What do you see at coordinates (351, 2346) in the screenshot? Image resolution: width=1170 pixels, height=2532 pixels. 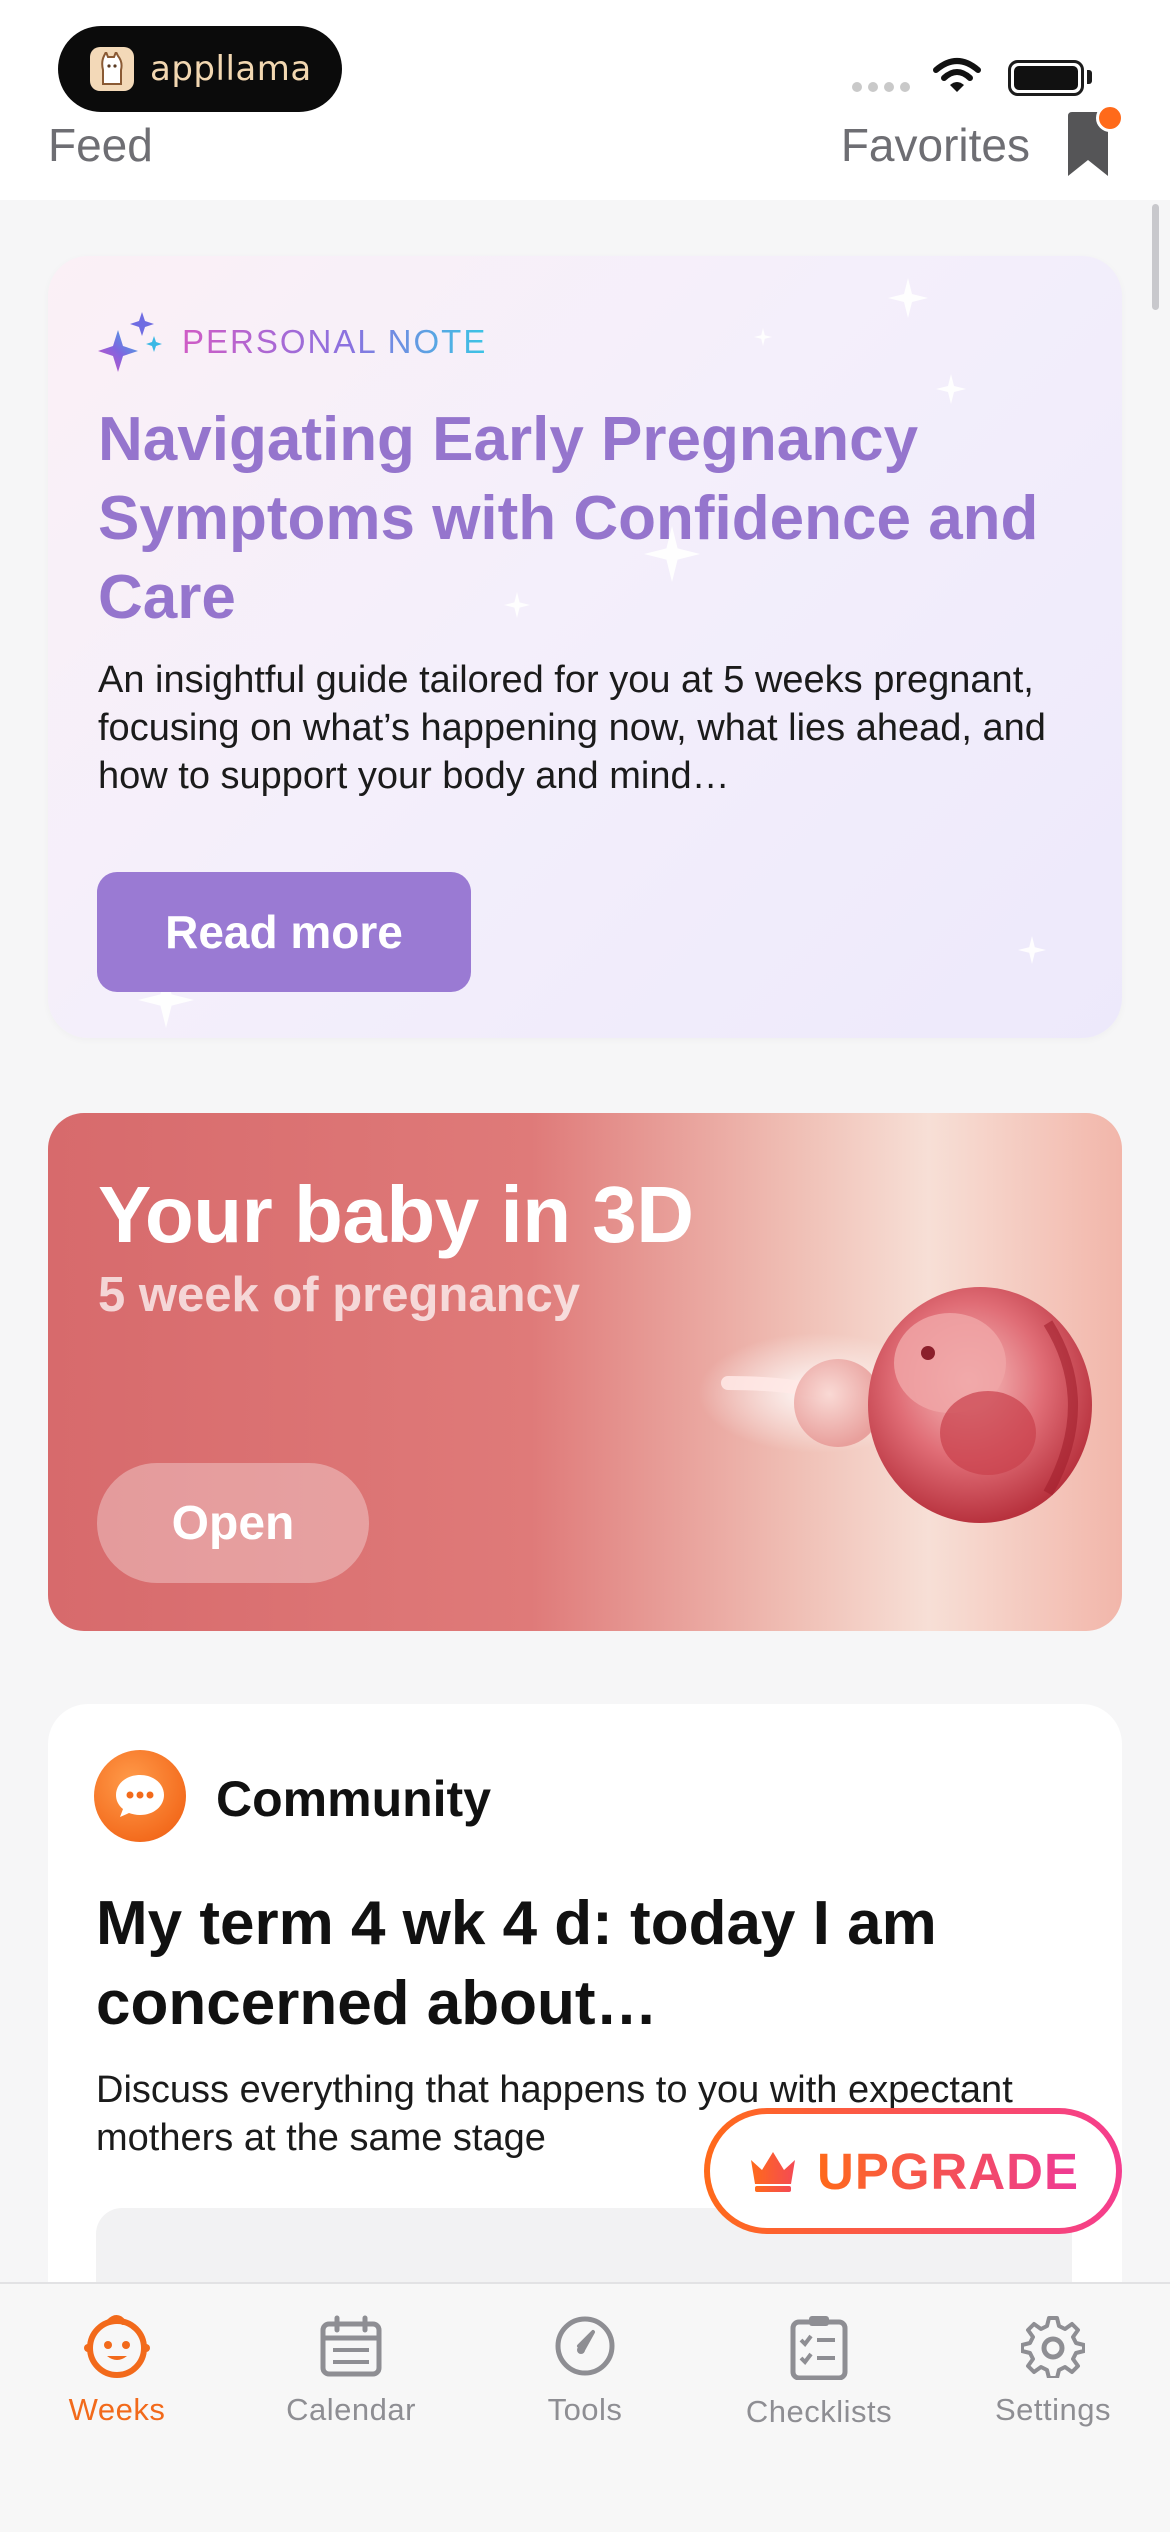 I see `calendar-icon` at bounding box center [351, 2346].